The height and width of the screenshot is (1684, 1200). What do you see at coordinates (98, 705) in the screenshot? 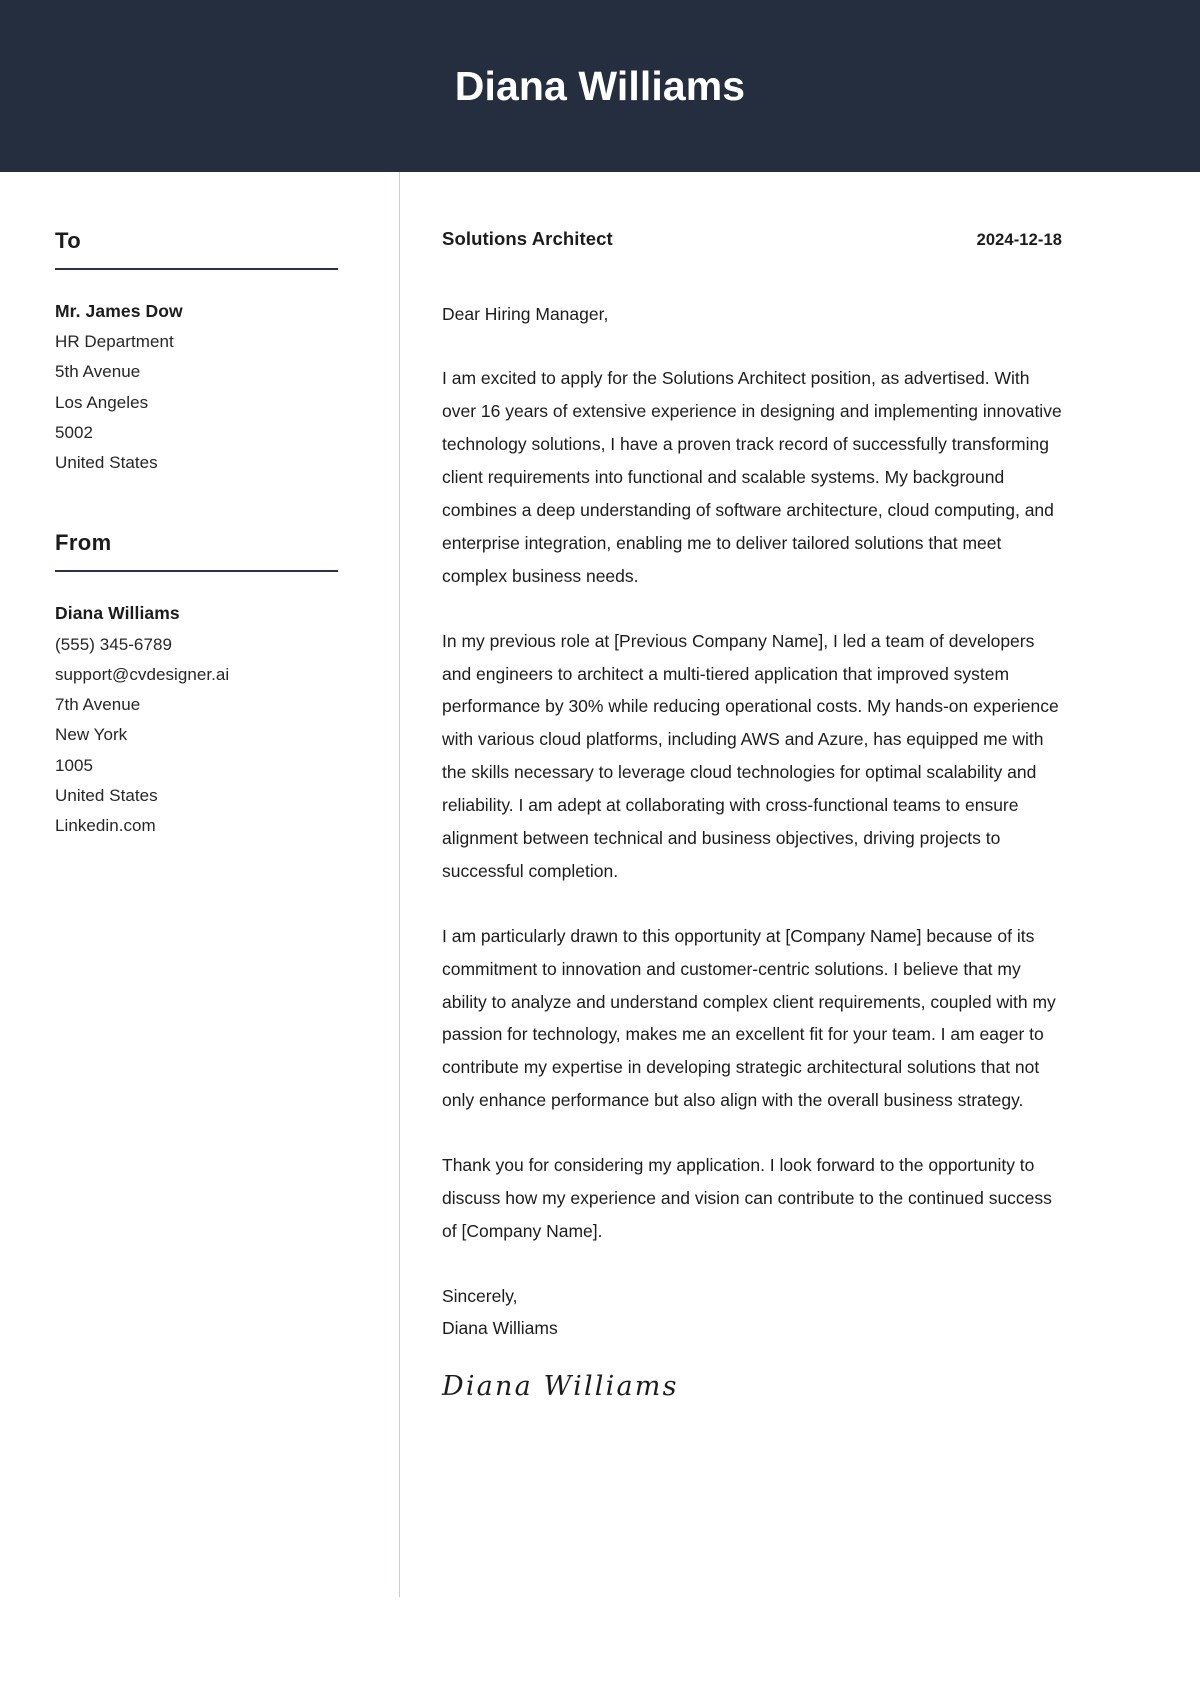
I see `sender-line: 7th Avenue` at bounding box center [98, 705].